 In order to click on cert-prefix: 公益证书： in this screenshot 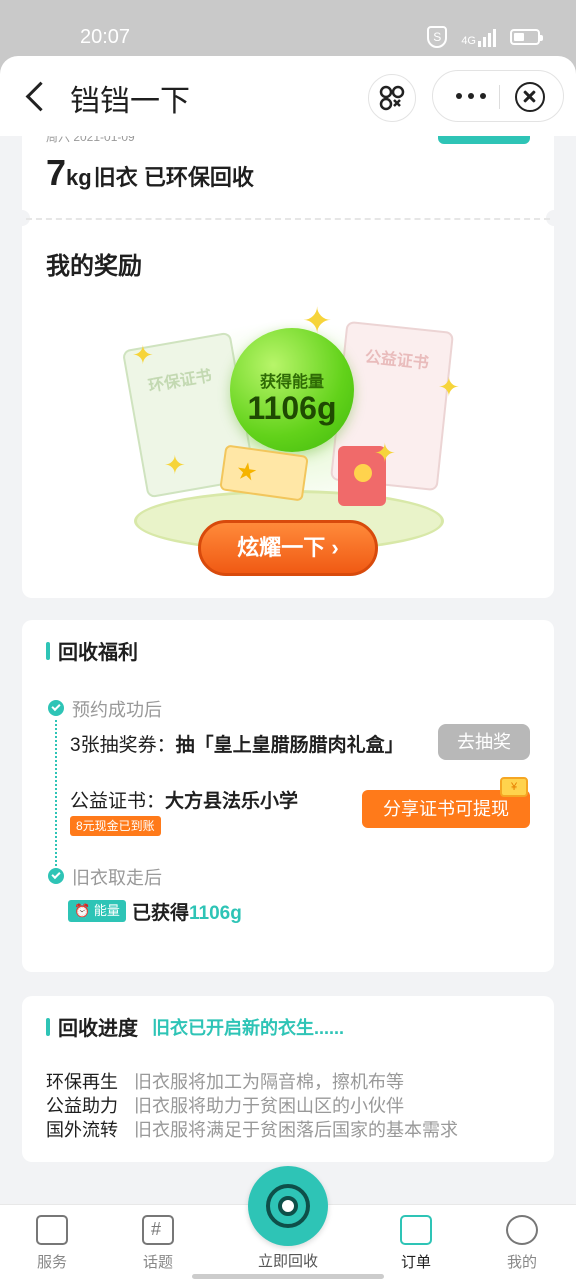, I will do `click(118, 801)`.